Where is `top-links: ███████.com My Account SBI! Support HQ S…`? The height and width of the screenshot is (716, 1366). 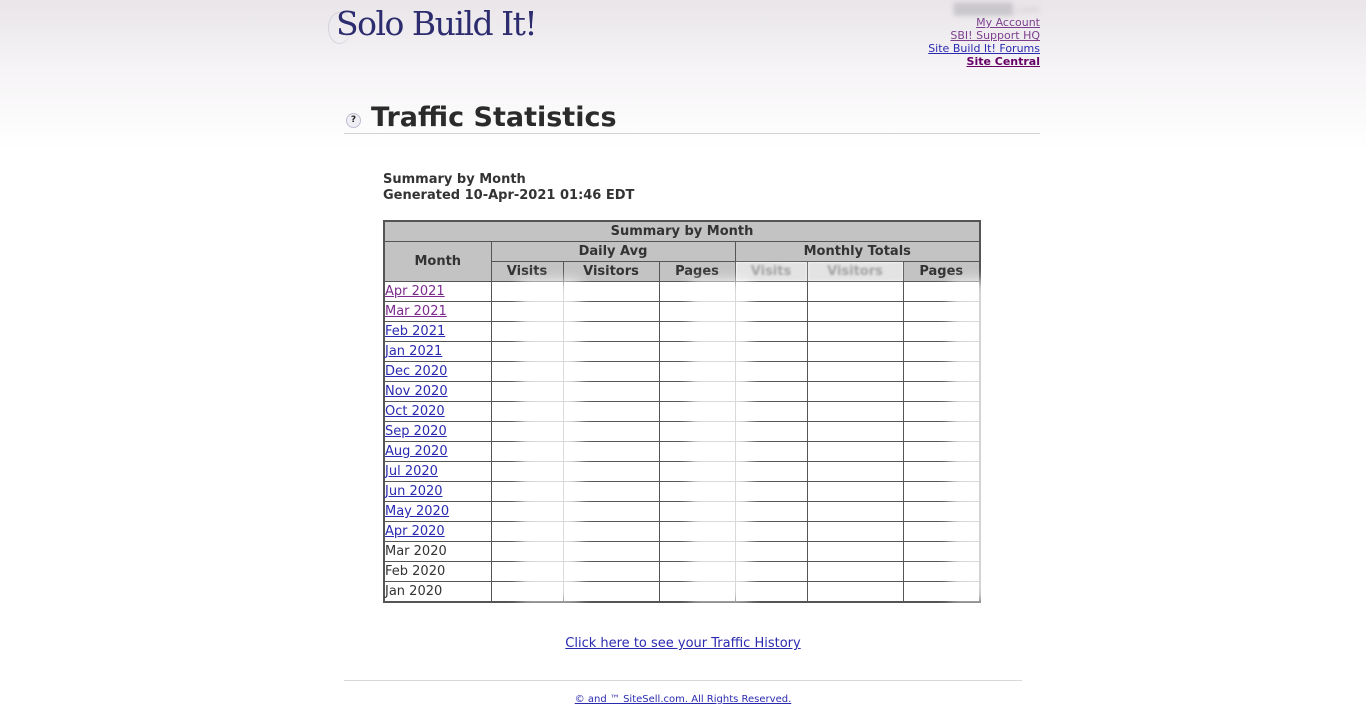 top-links: ███████.com My Account SBI! Support HQ S… is located at coordinates (984, 35).